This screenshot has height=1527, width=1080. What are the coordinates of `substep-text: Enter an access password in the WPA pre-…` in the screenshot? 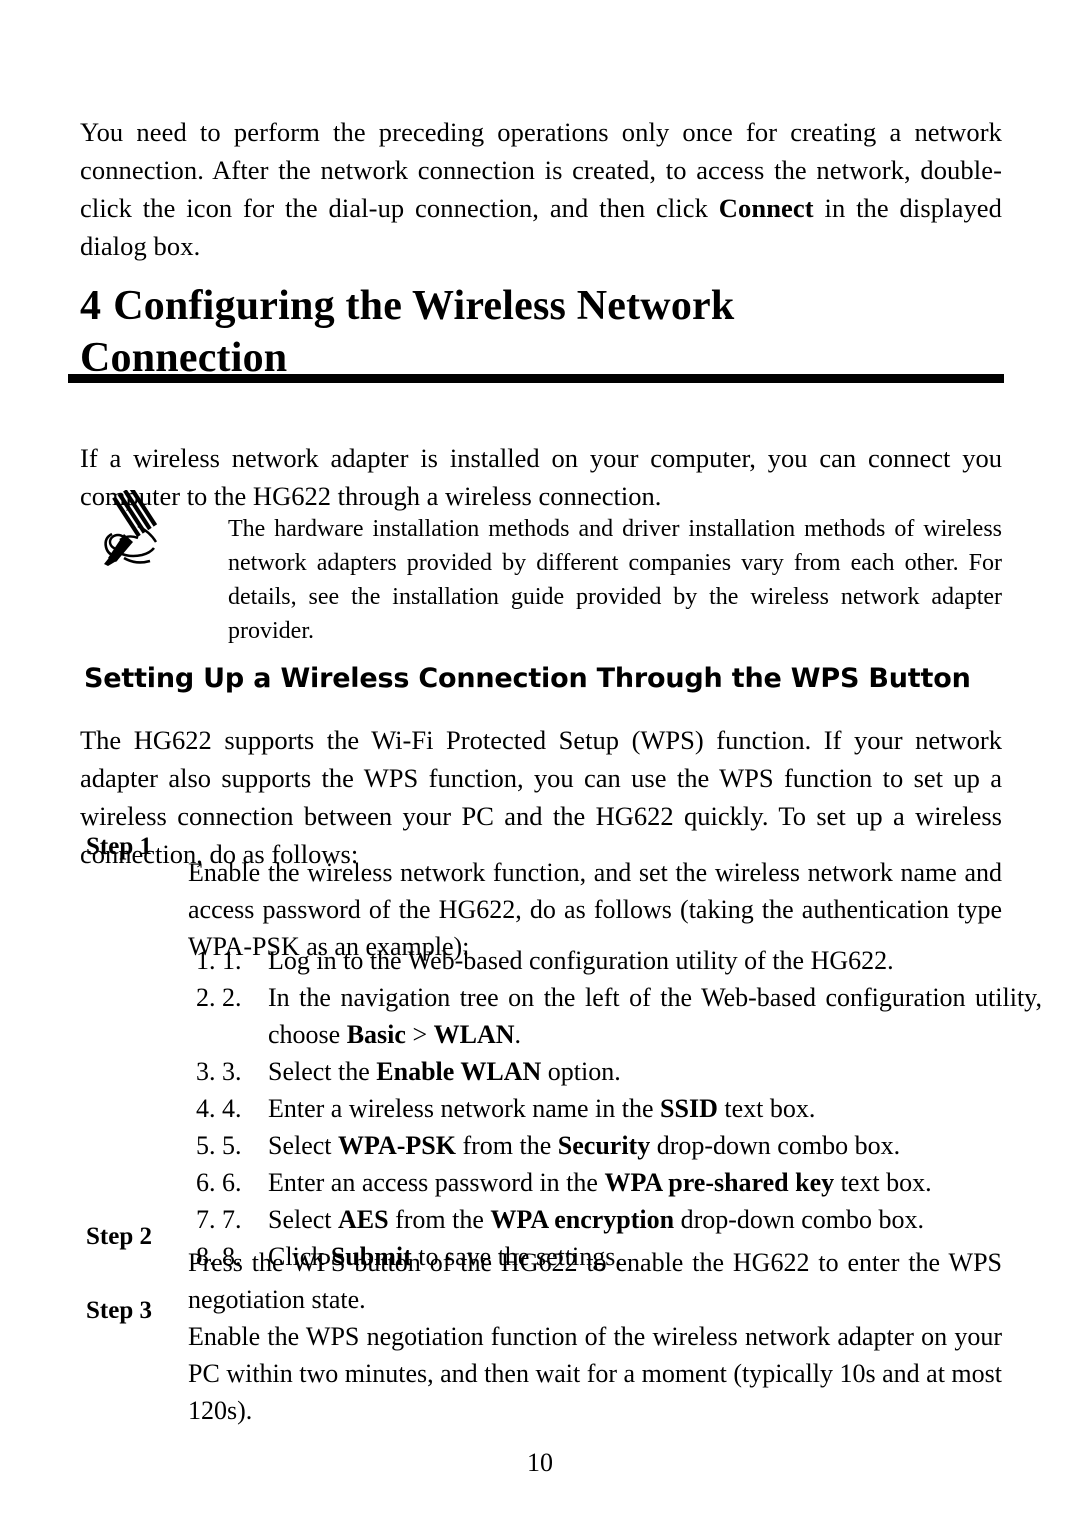 It's located at (600, 1182).